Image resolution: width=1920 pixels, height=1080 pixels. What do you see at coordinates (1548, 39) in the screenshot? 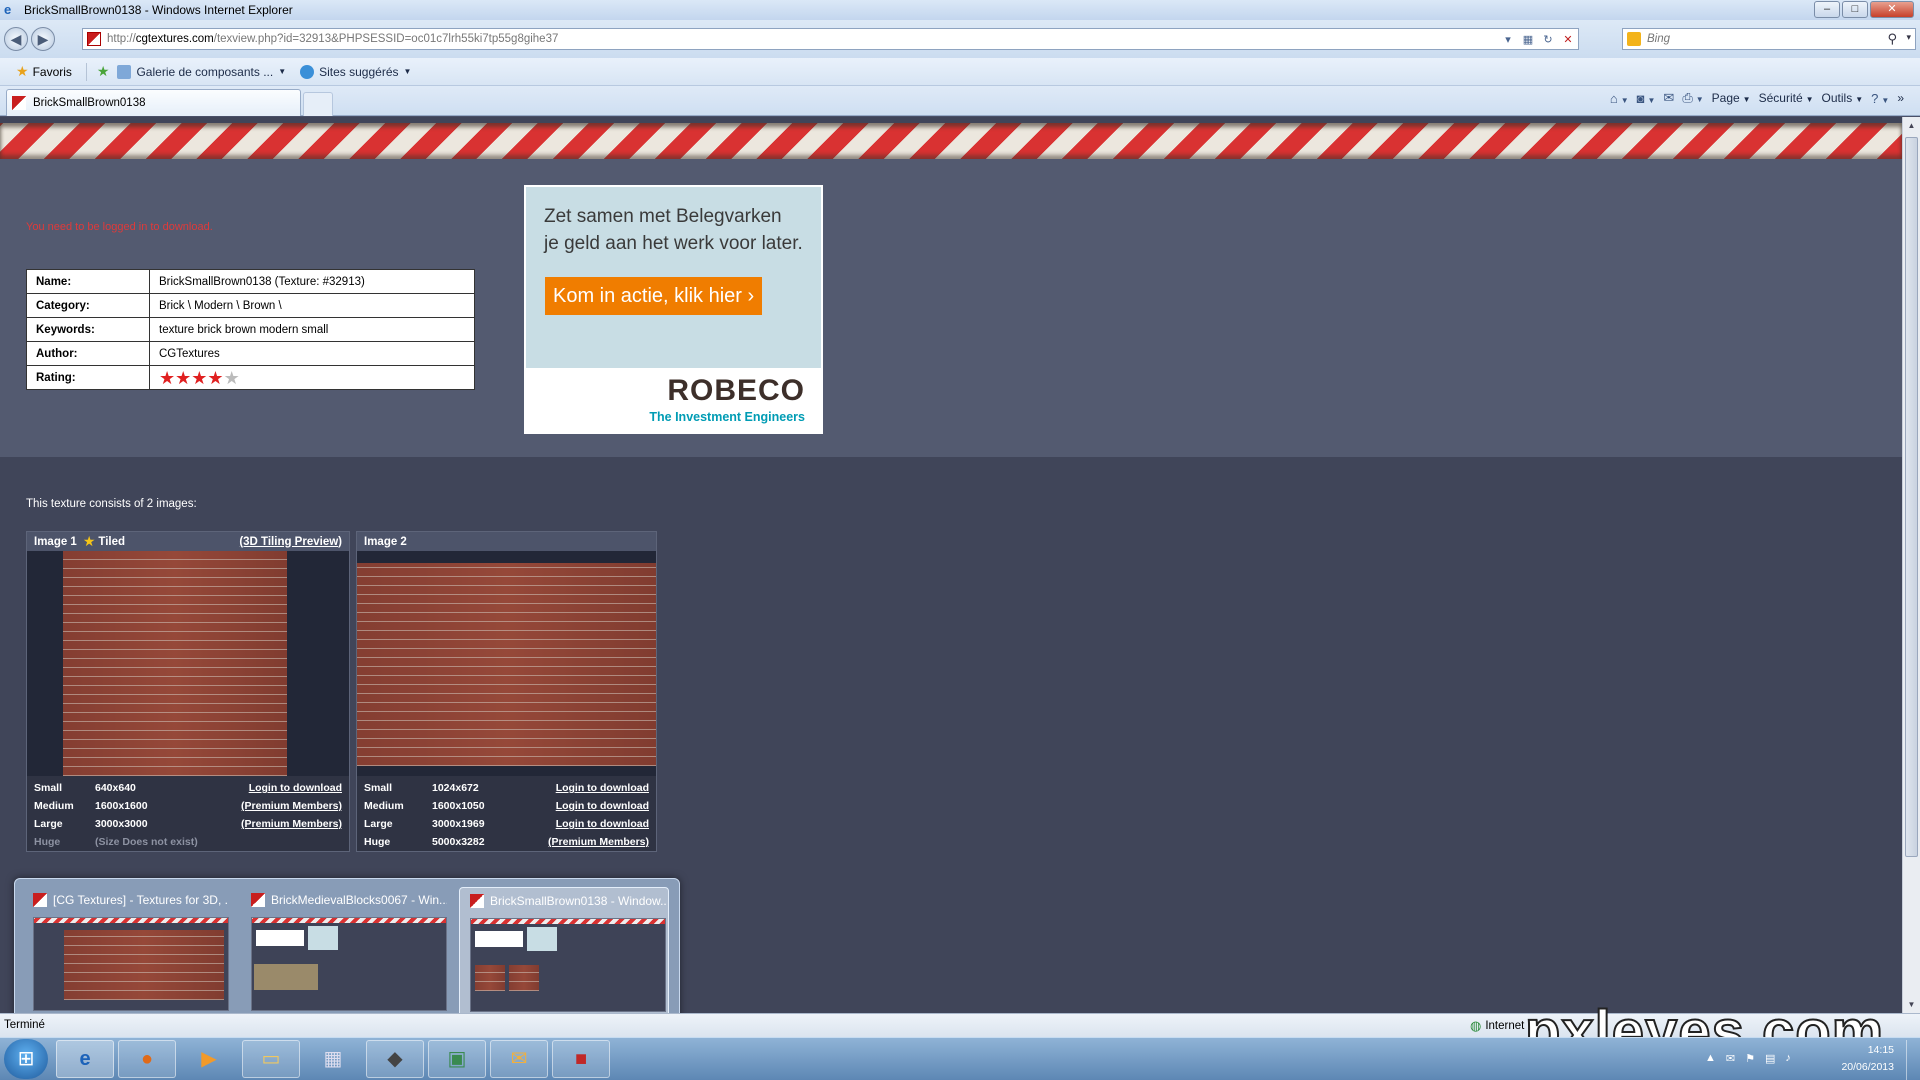
I see `refresh-icon: ↻` at bounding box center [1548, 39].